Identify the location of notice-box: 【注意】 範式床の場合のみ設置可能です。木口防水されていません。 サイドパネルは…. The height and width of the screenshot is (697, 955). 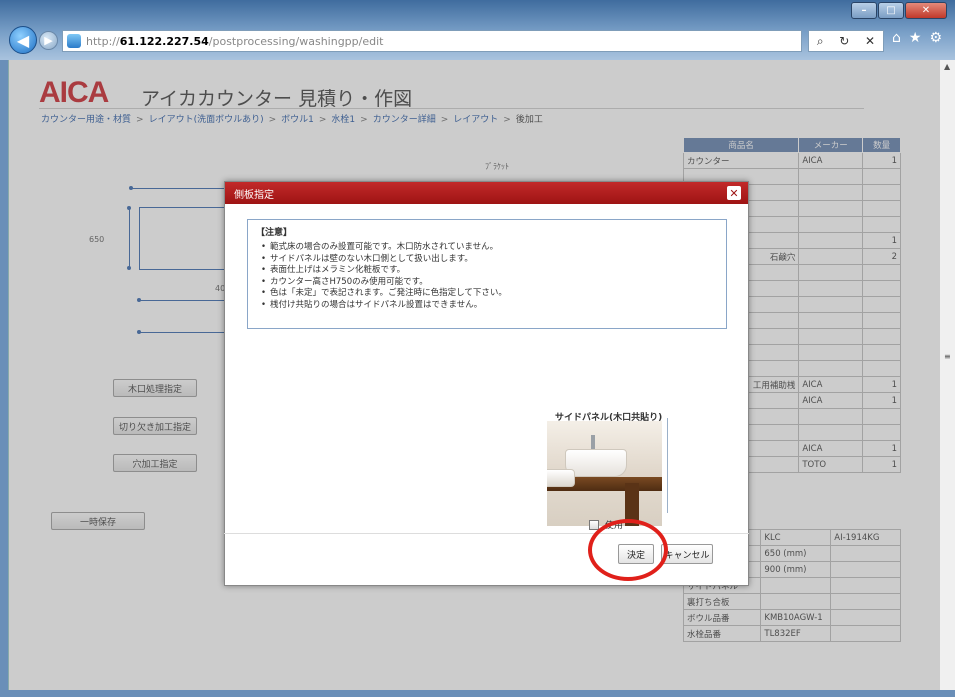
(487, 274).